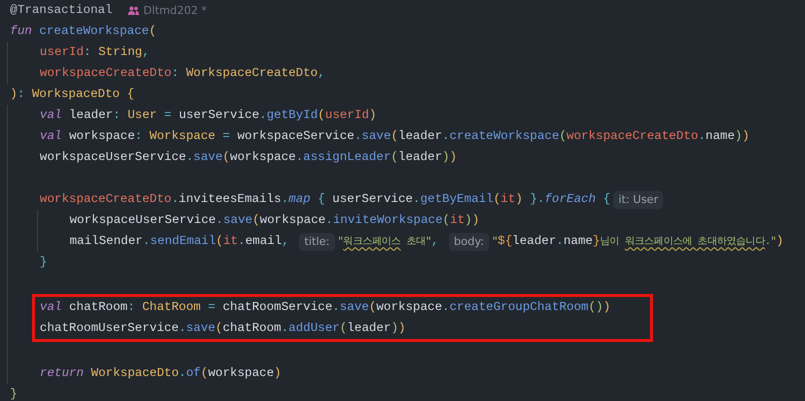 The width and height of the screenshot is (805, 401). What do you see at coordinates (183, 73) in the screenshot?
I see `code-text: workspaceCreateDto: WorkspaceCreateDto,` at bounding box center [183, 73].